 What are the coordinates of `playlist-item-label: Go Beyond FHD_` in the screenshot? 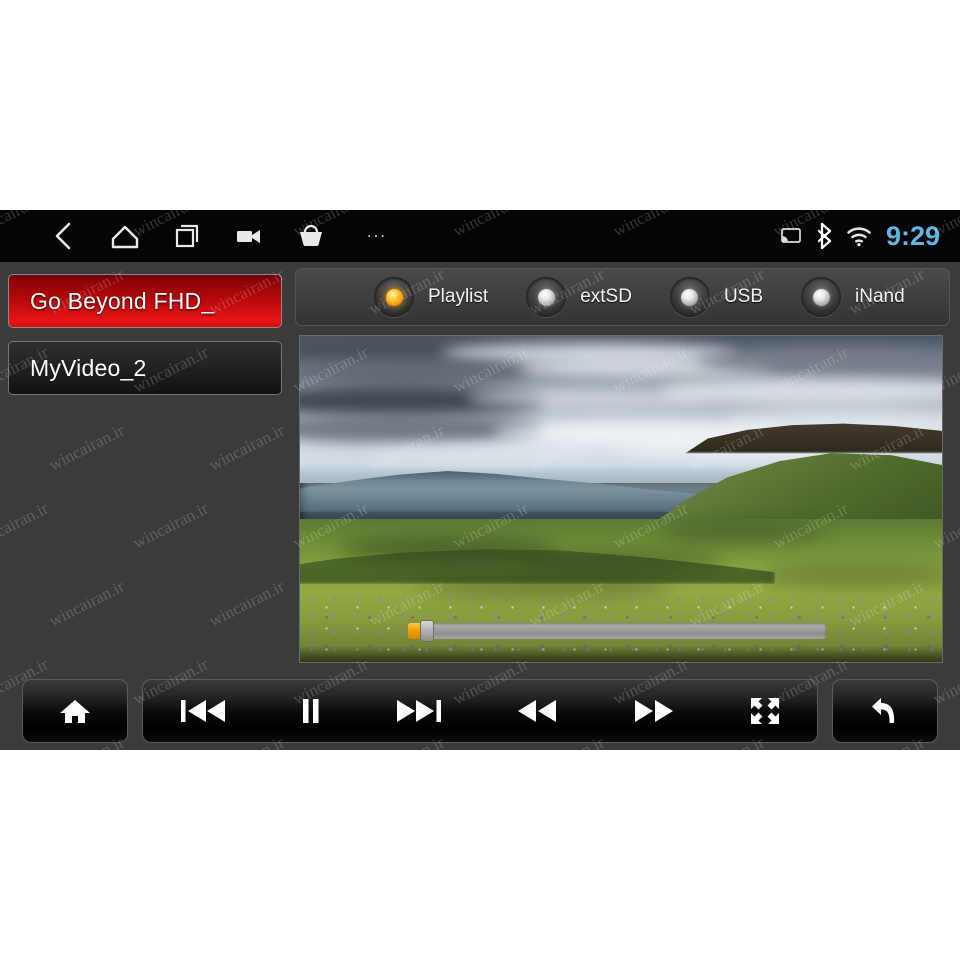 It's located at (122, 300).